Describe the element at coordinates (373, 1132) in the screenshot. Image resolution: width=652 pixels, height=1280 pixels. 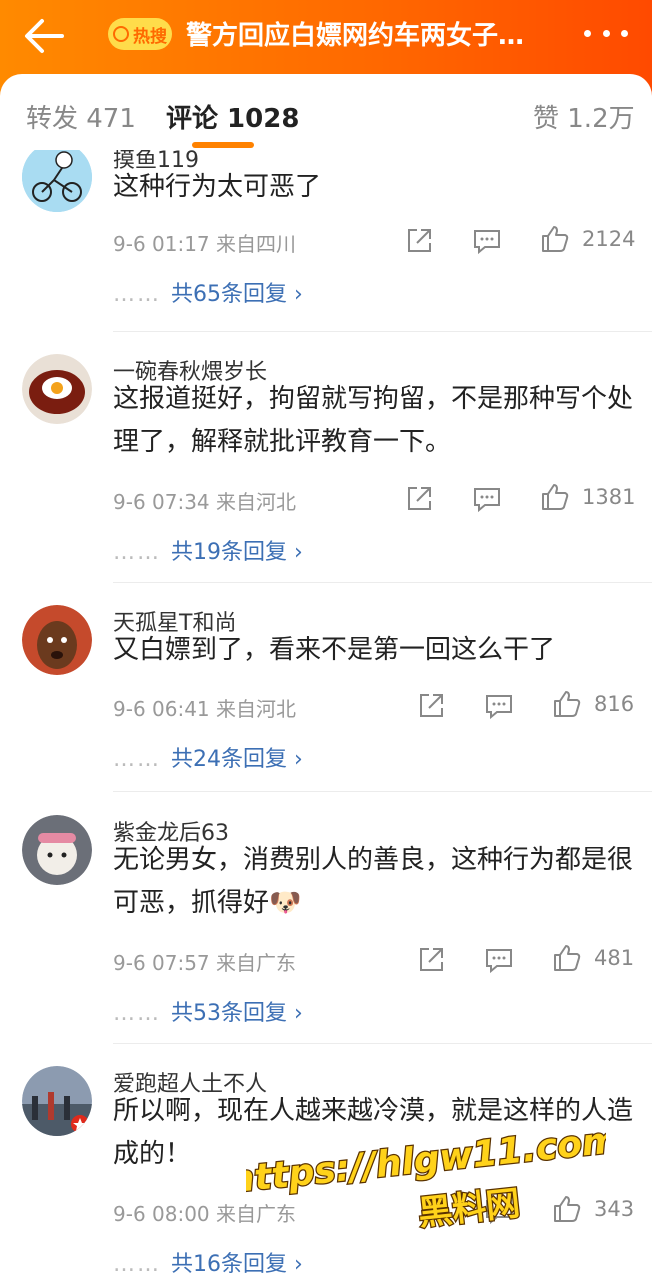
I see `comment-text: 所以啊，现在人越来越冷漠，就是这样的人造成的！` at that location.